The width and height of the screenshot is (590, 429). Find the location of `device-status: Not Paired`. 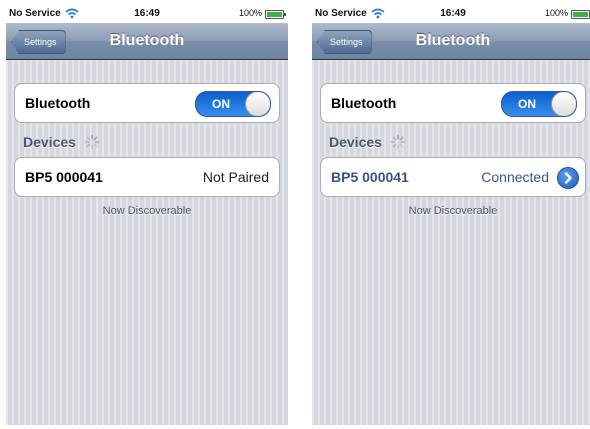

device-status: Not Paired is located at coordinates (235, 177).